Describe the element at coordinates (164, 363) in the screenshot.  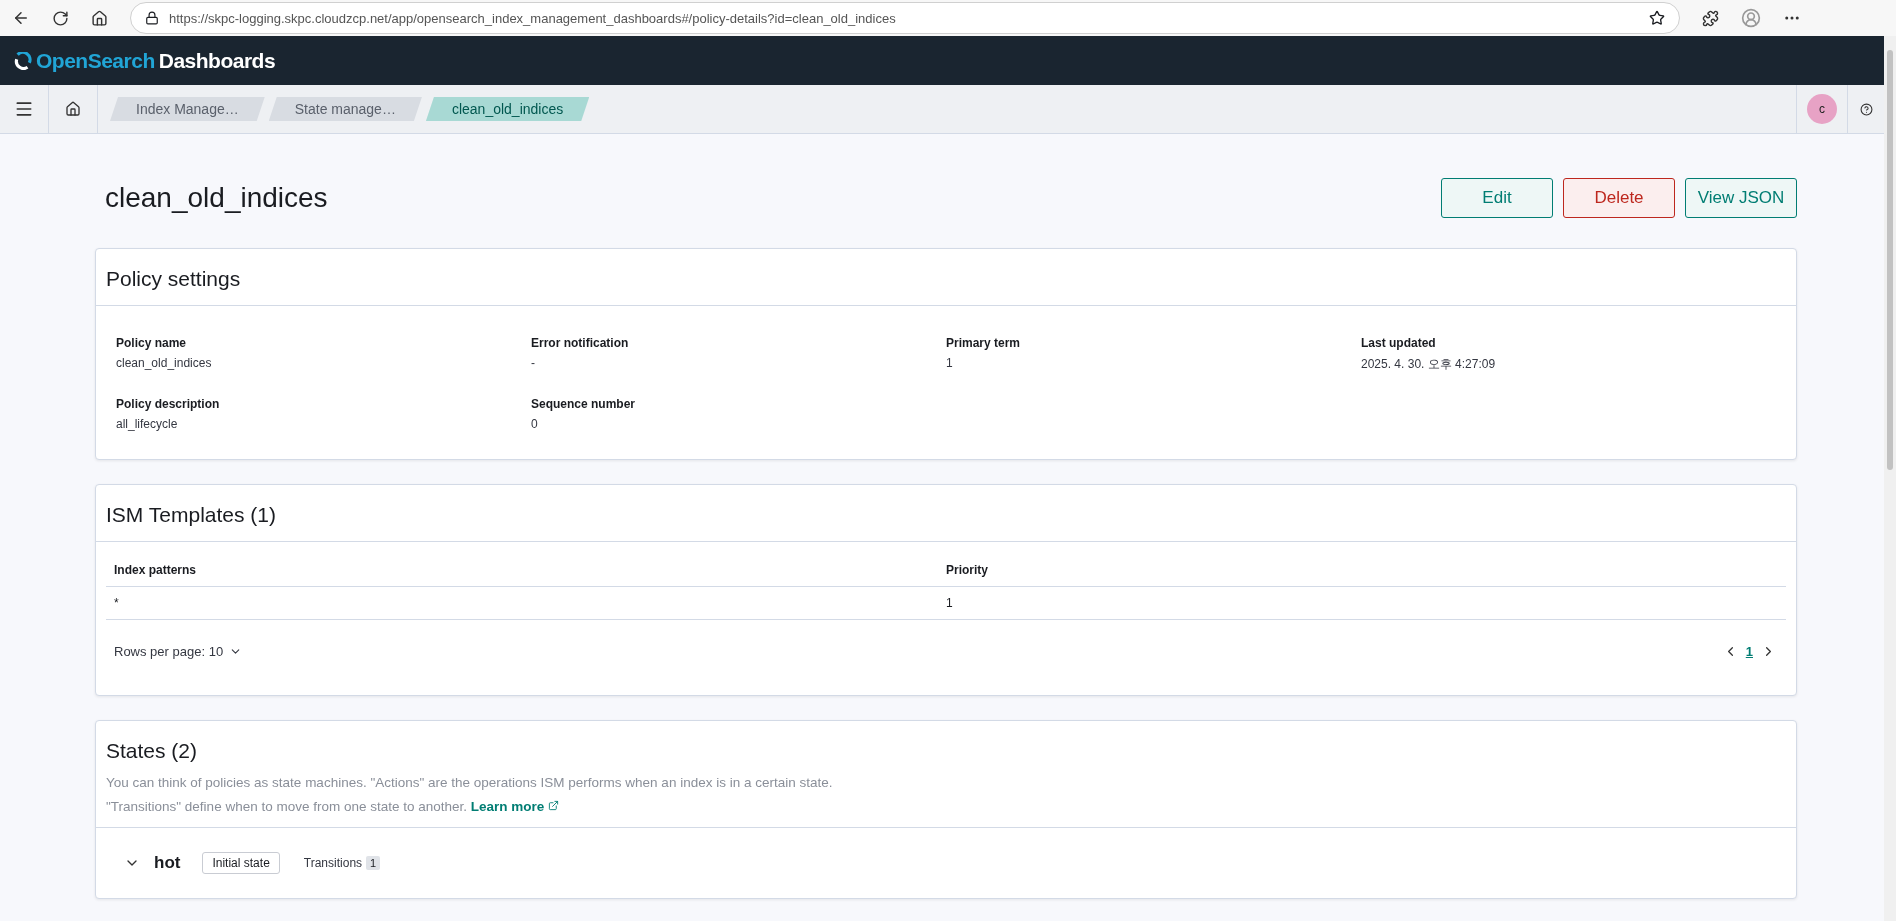
I see `field-value: clean_old_indices` at that location.